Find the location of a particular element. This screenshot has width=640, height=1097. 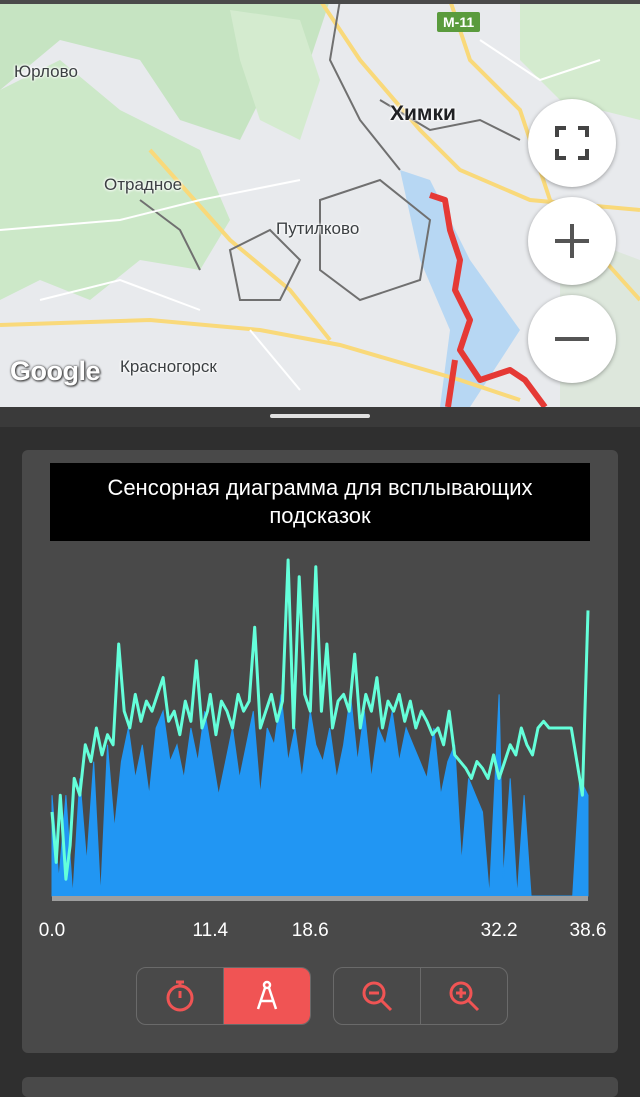

plus-icon is located at coordinates (572, 241).